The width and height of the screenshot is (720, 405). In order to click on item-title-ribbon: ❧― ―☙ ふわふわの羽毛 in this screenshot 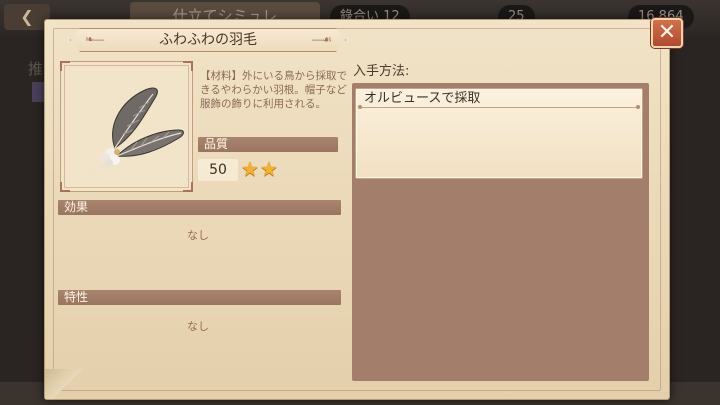, I will do `click(208, 40)`.